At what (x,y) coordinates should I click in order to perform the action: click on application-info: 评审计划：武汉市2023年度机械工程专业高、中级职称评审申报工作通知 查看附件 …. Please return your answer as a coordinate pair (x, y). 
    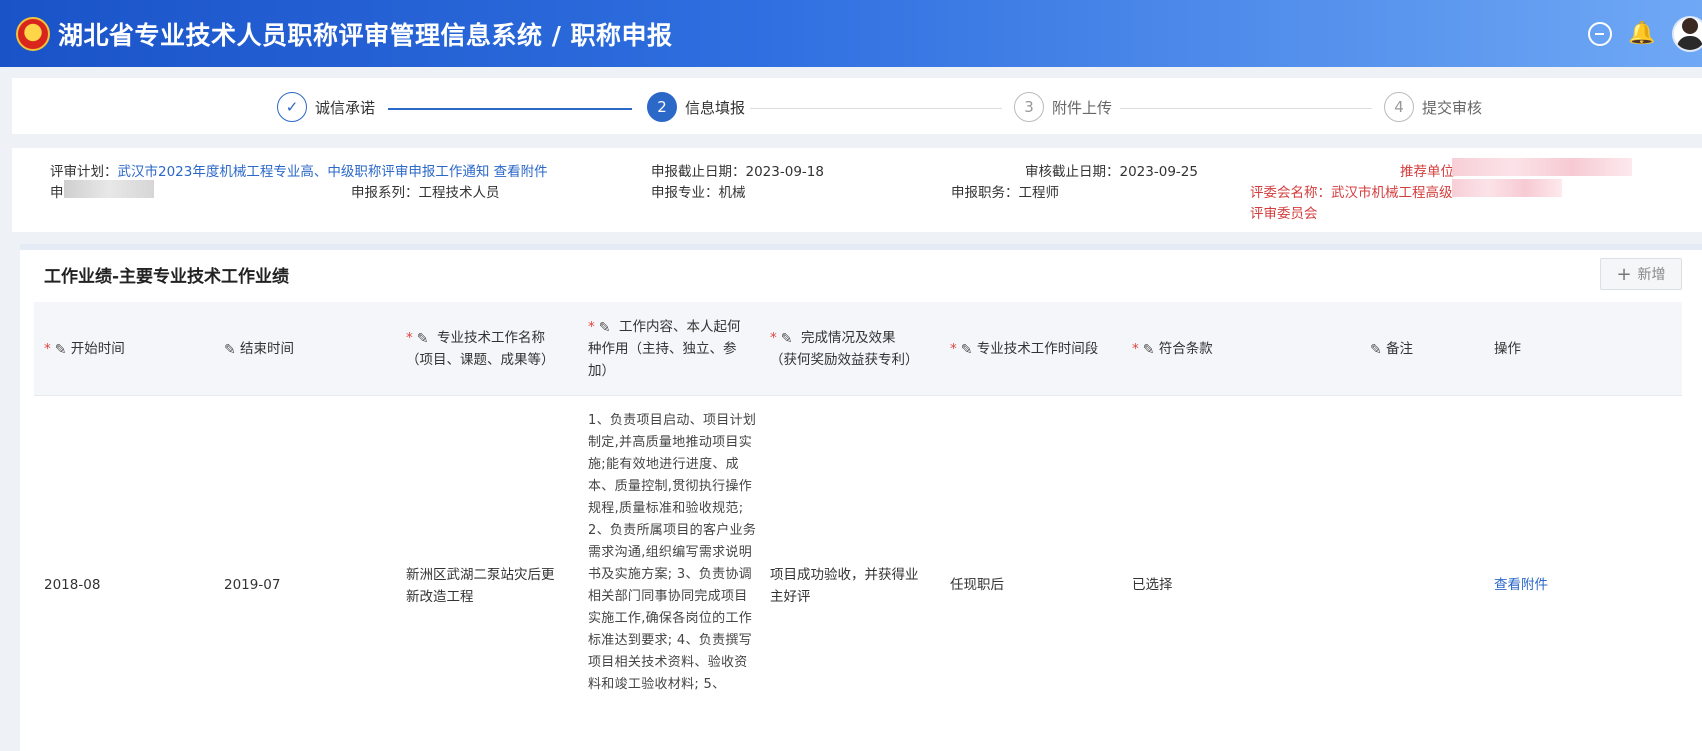
    Looking at the image, I should click on (857, 190).